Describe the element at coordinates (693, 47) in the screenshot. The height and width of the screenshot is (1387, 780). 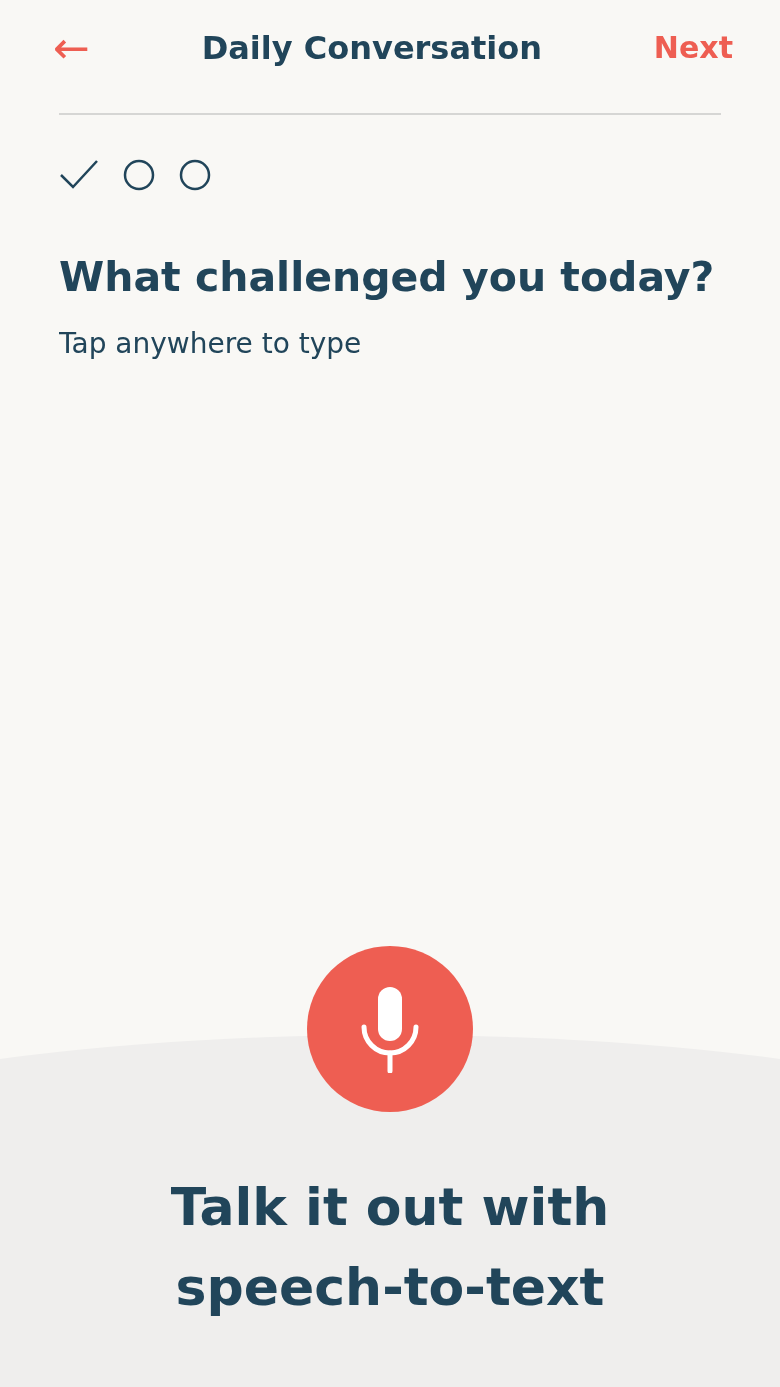
I see `next-button: Next` at that location.